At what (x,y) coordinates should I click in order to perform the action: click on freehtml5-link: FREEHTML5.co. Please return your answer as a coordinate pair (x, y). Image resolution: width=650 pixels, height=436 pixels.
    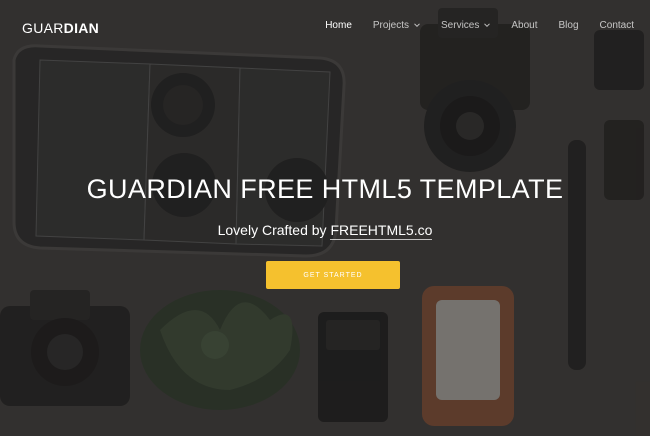
    Looking at the image, I should click on (381, 231).